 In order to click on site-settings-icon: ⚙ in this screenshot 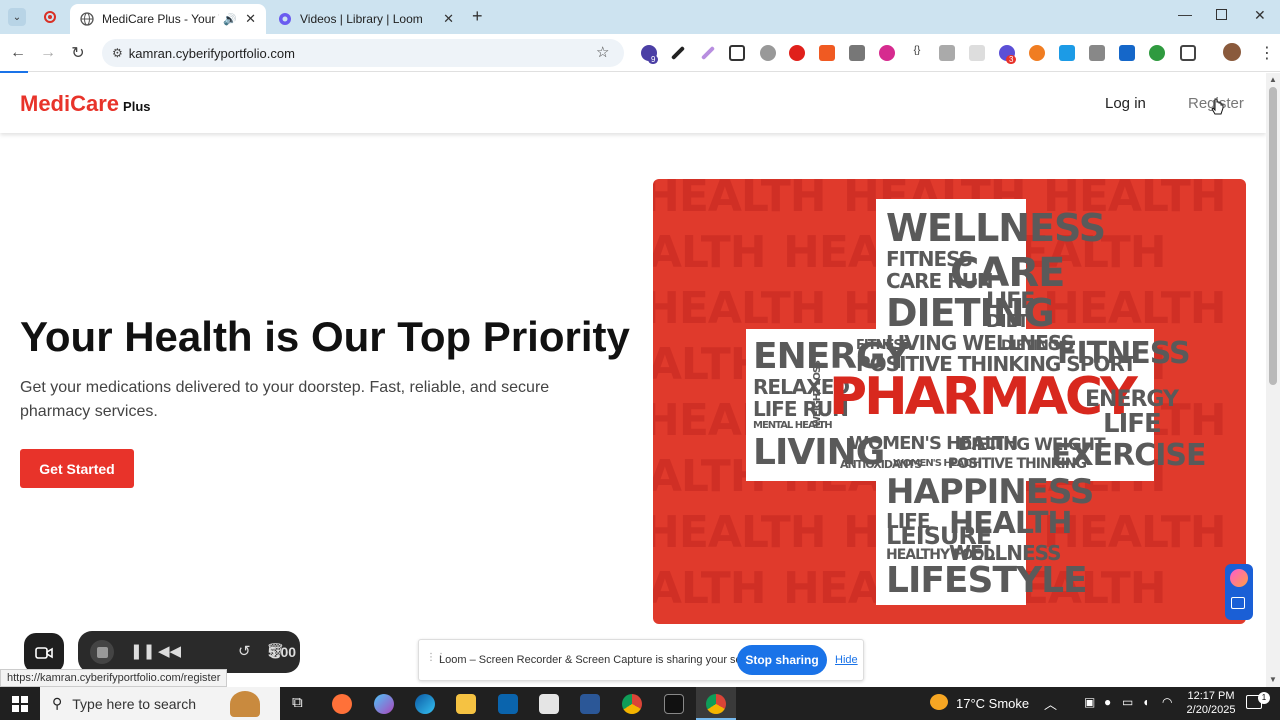, I will do `click(117, 53)`.